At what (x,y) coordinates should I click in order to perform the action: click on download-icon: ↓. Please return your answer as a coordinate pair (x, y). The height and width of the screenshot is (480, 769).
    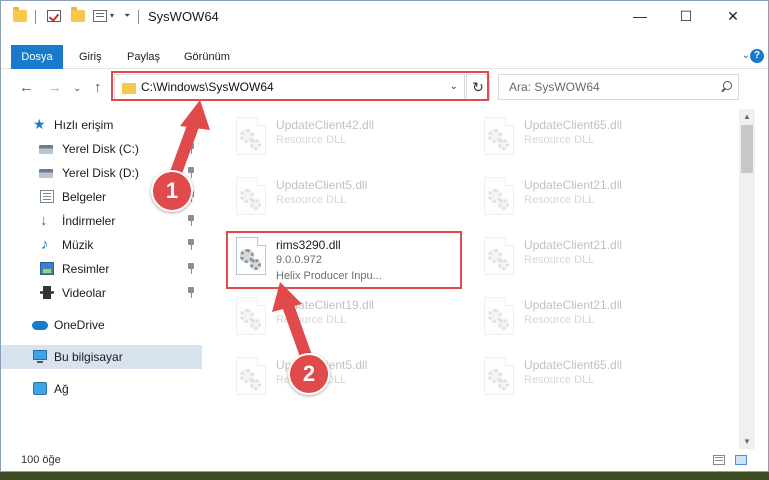
    Looking at the image, I should click on (44, 220).